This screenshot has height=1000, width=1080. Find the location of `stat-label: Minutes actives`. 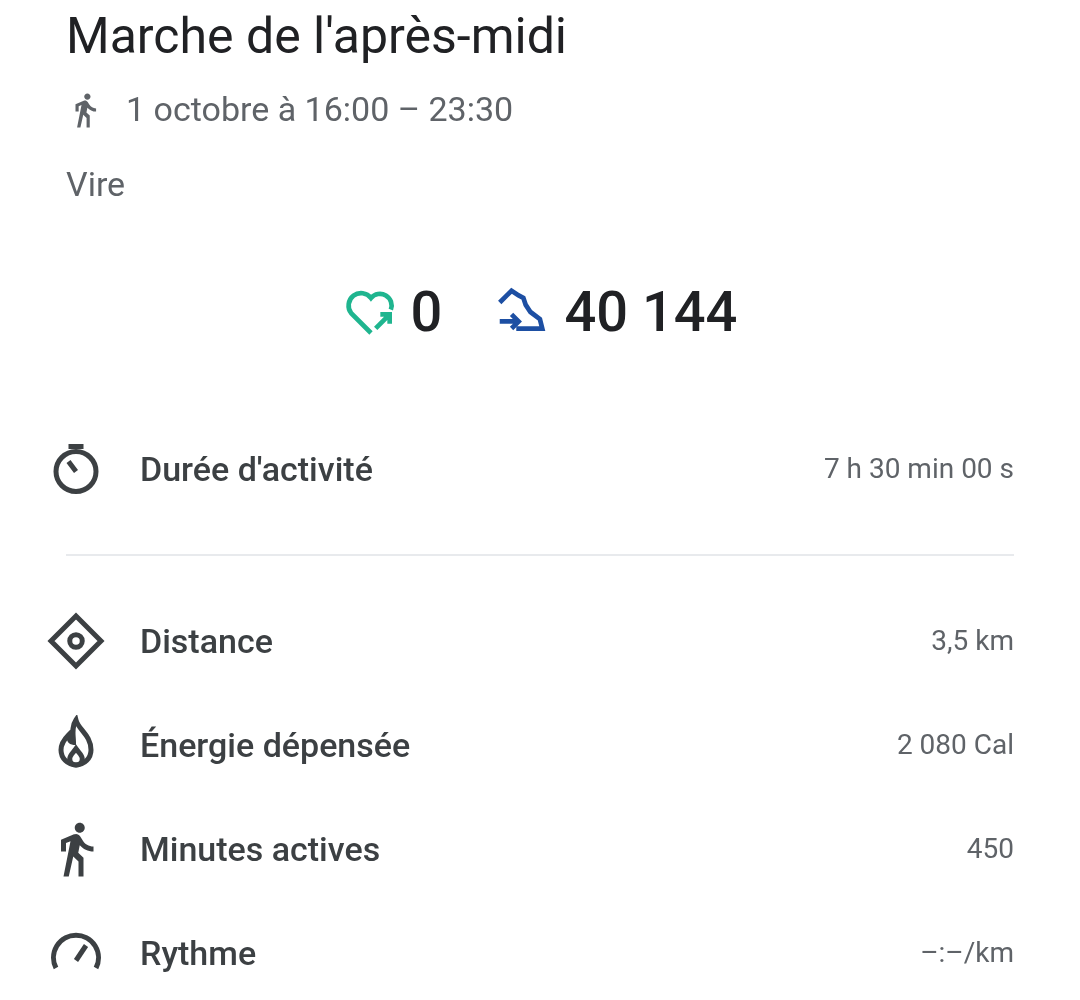

stat-label: Minutes actives is located at coordinates (260, 849).